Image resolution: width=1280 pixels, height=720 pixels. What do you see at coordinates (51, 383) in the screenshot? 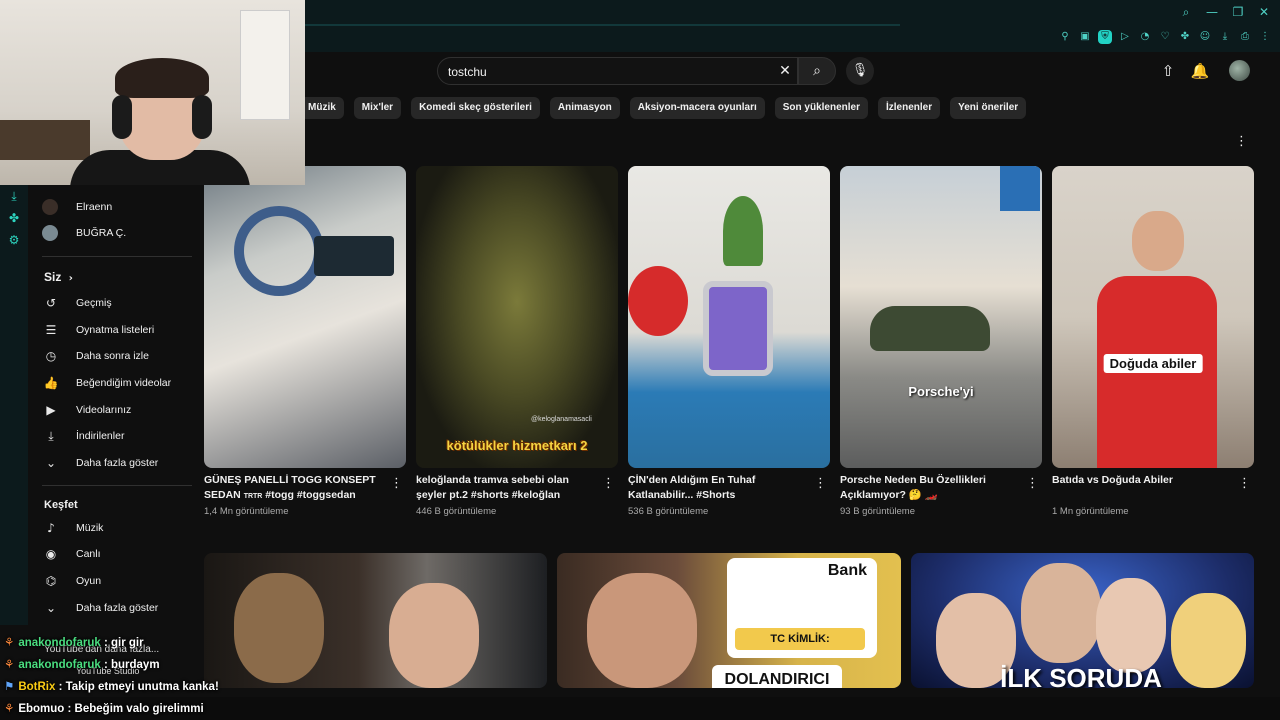
I see `like-icon: 👍` at bounding box center [51, 383].